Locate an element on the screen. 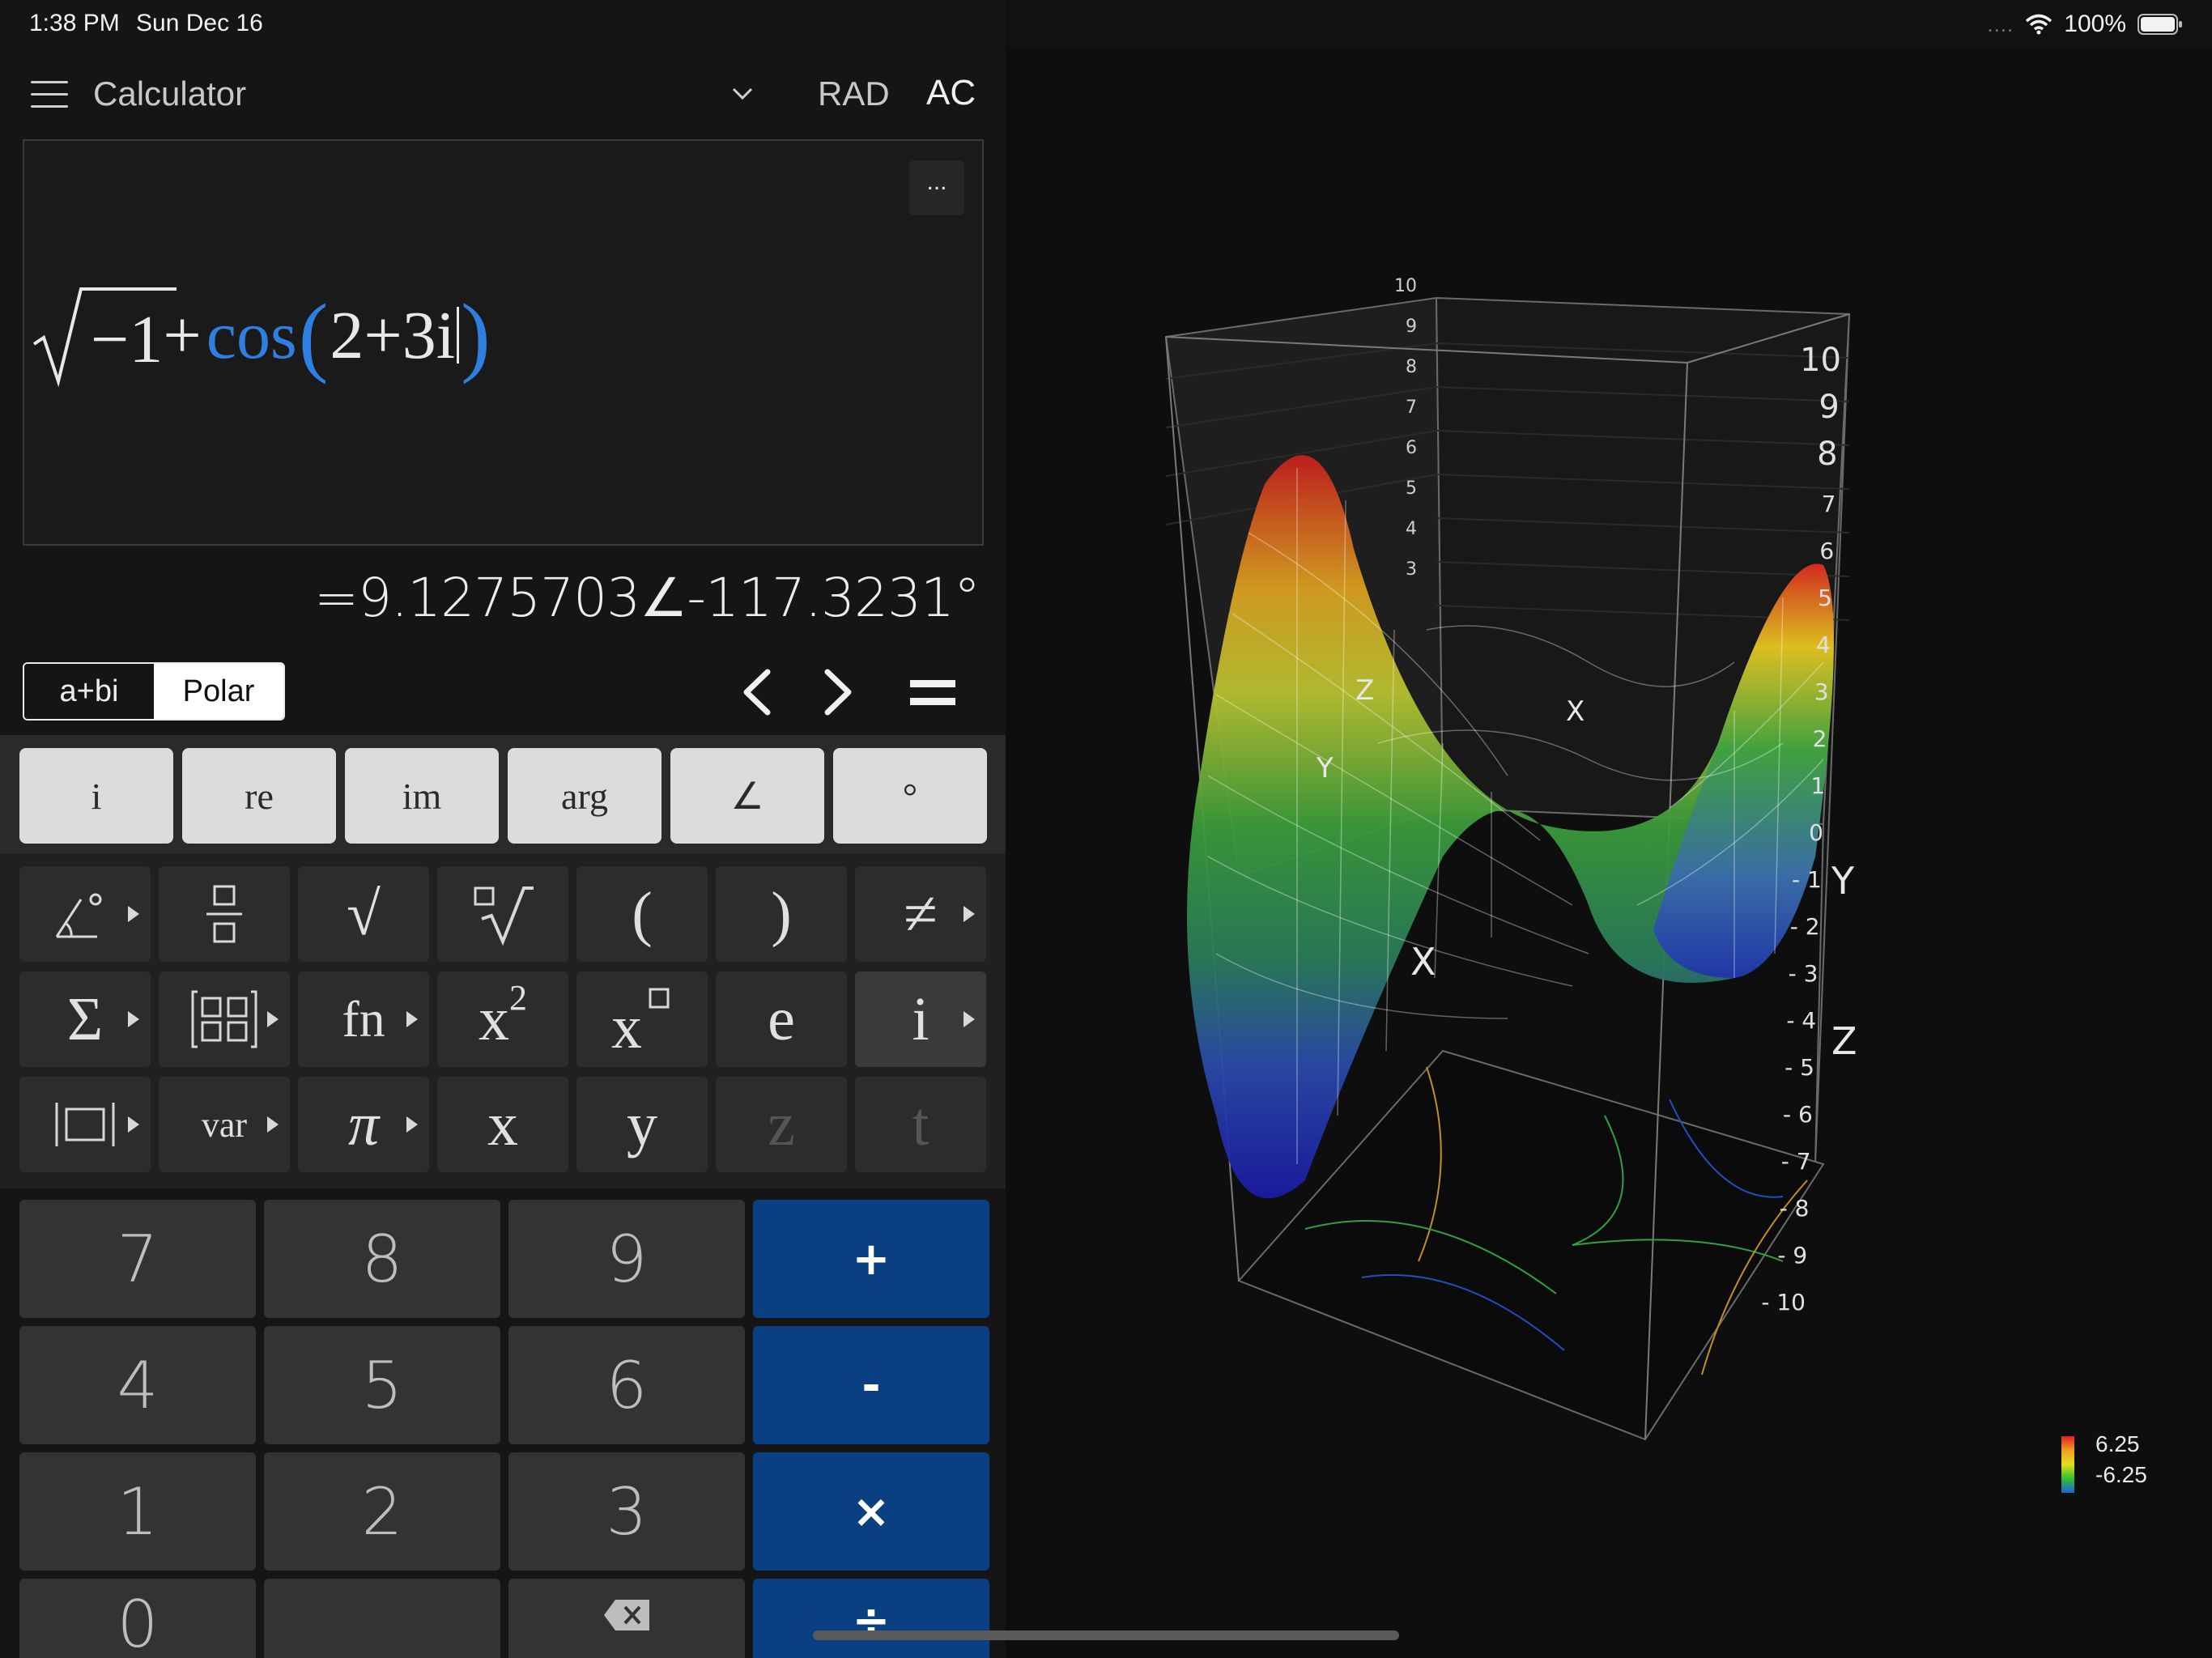 The height and width of the screenshot is (1658, 2212). expression-editor: ... −1 + cos ( 2+3i ) is located at coordinates (504, 342).